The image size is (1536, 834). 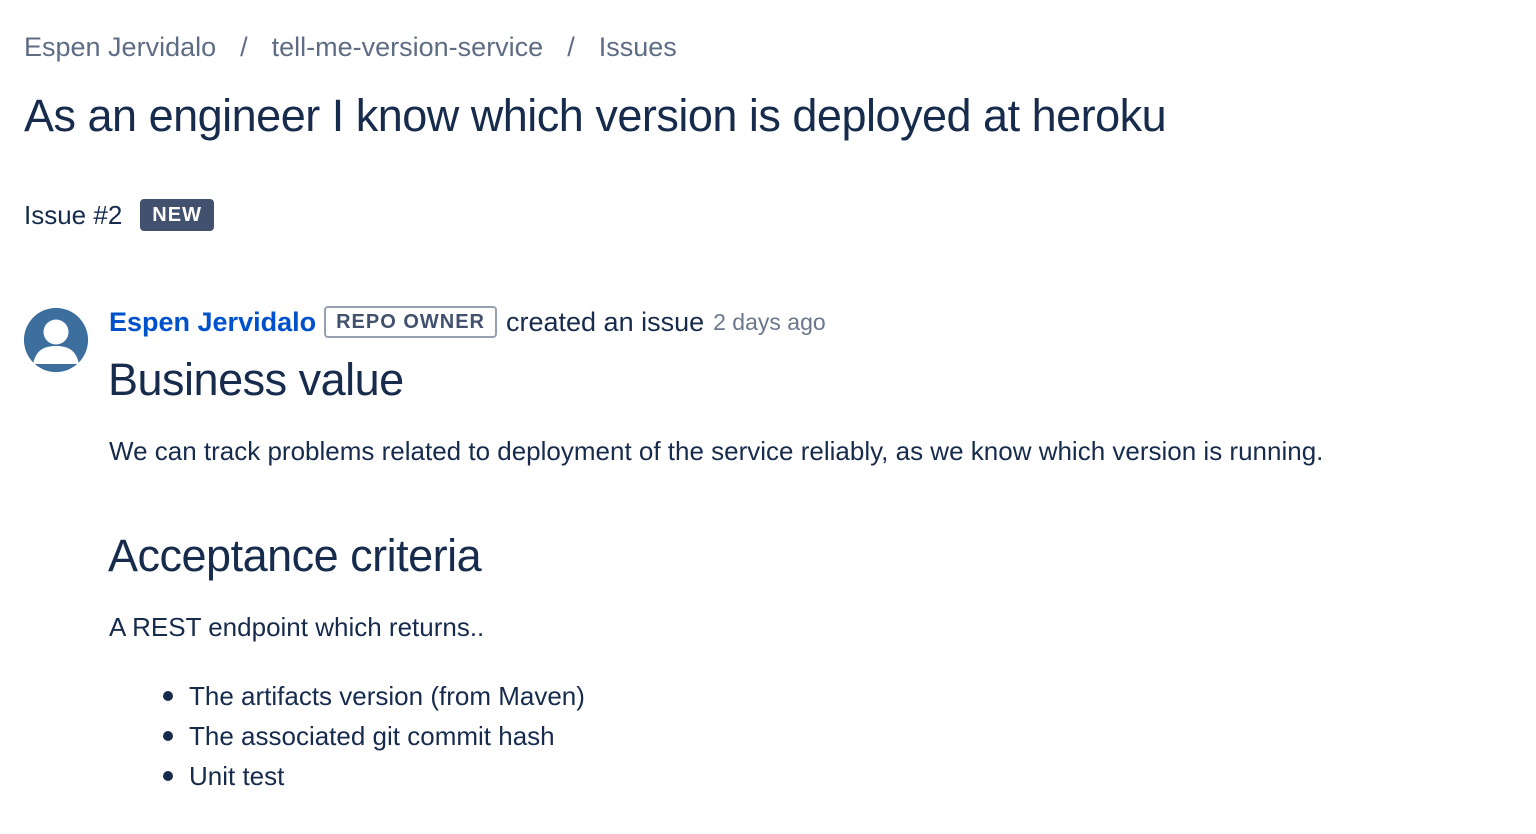 What do you see at coordinates (177, 215) in the screenshot?
I see `status-badge: NEW` at bounding box center [177, 215].